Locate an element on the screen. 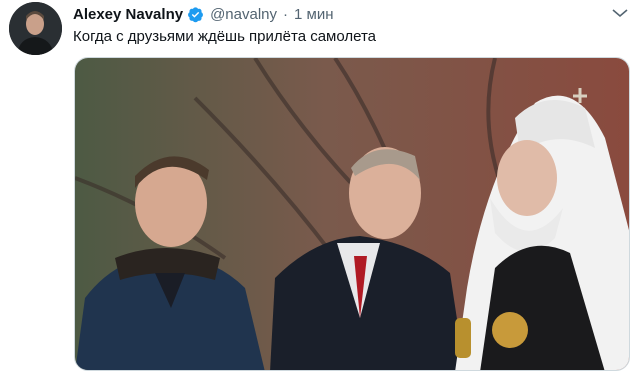 The width and height of the screenshot is (640, 384). more-options-icon is located at coordinates (620, 13).